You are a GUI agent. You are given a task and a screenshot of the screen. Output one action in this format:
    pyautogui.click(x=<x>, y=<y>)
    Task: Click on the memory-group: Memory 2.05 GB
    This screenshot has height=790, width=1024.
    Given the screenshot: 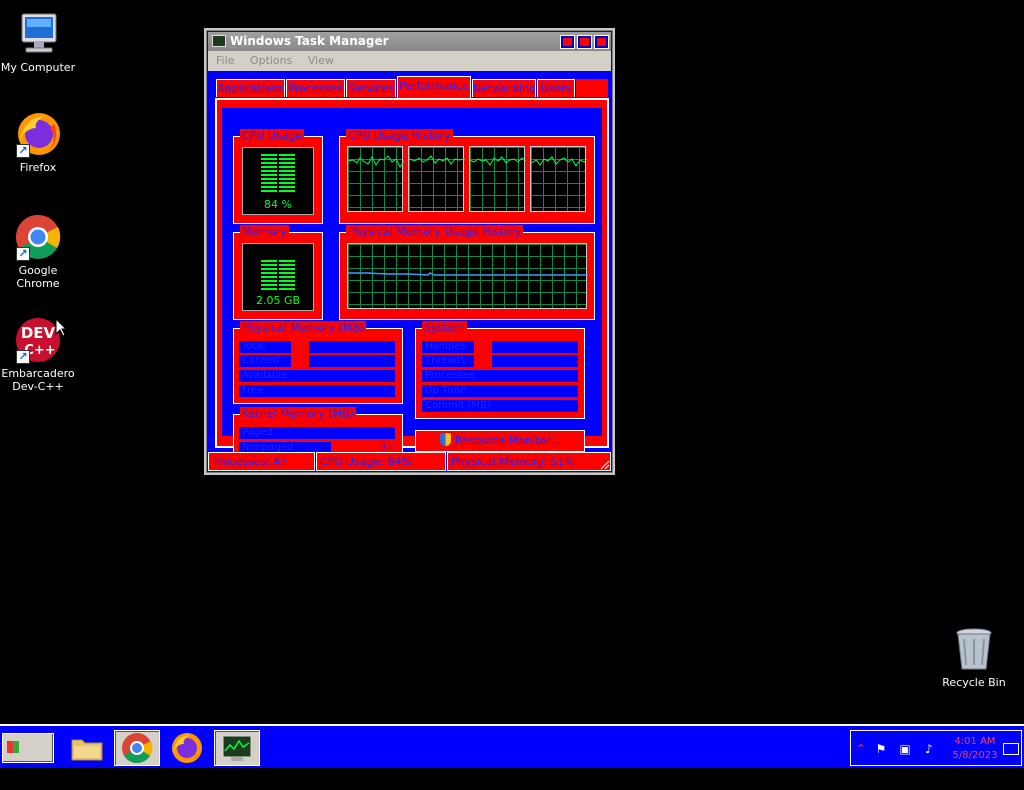 What is the action you would take?
    pyautogui.click(x=278, y=272)
    